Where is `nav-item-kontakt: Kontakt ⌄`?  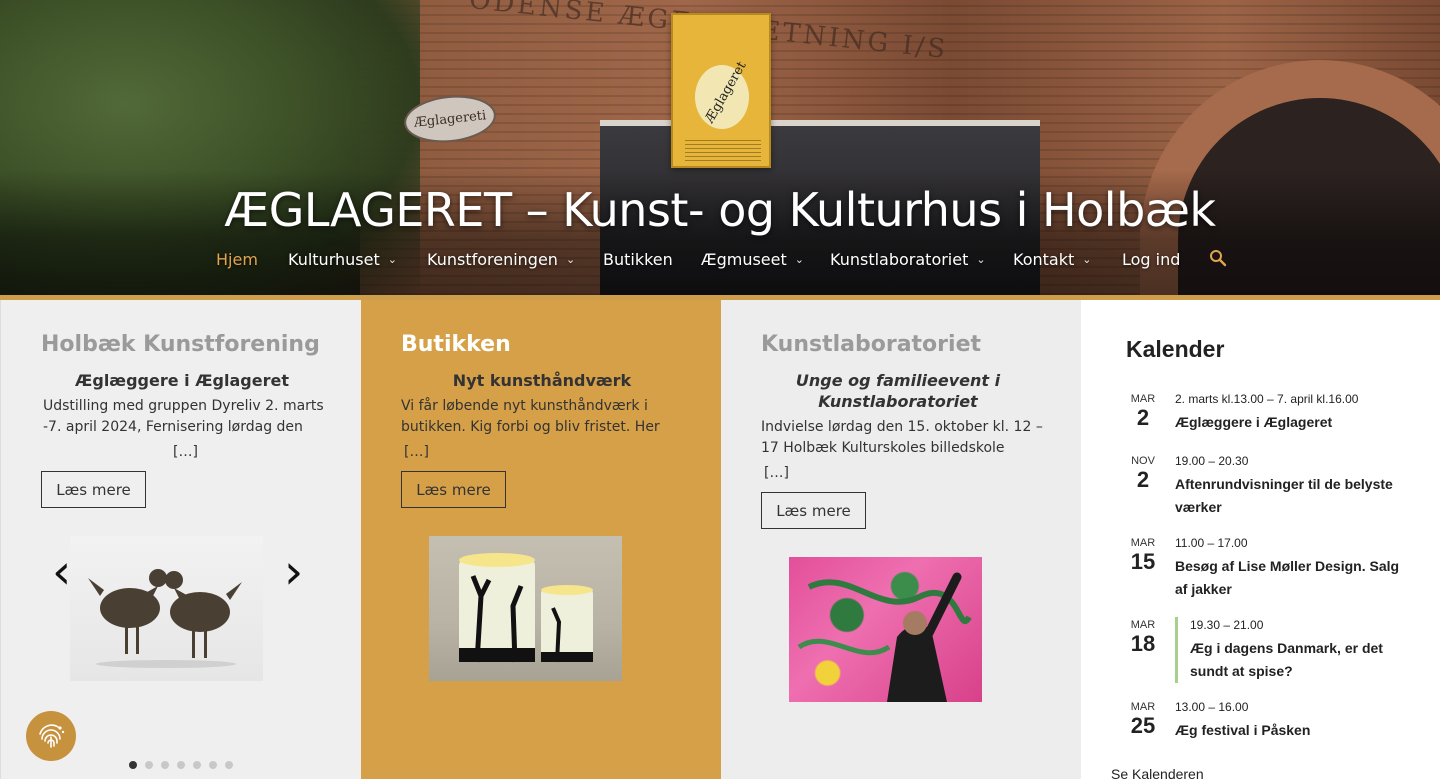 nav-item-kontakt: Kontakt ⌄ is located at coordinates (1052, 259).